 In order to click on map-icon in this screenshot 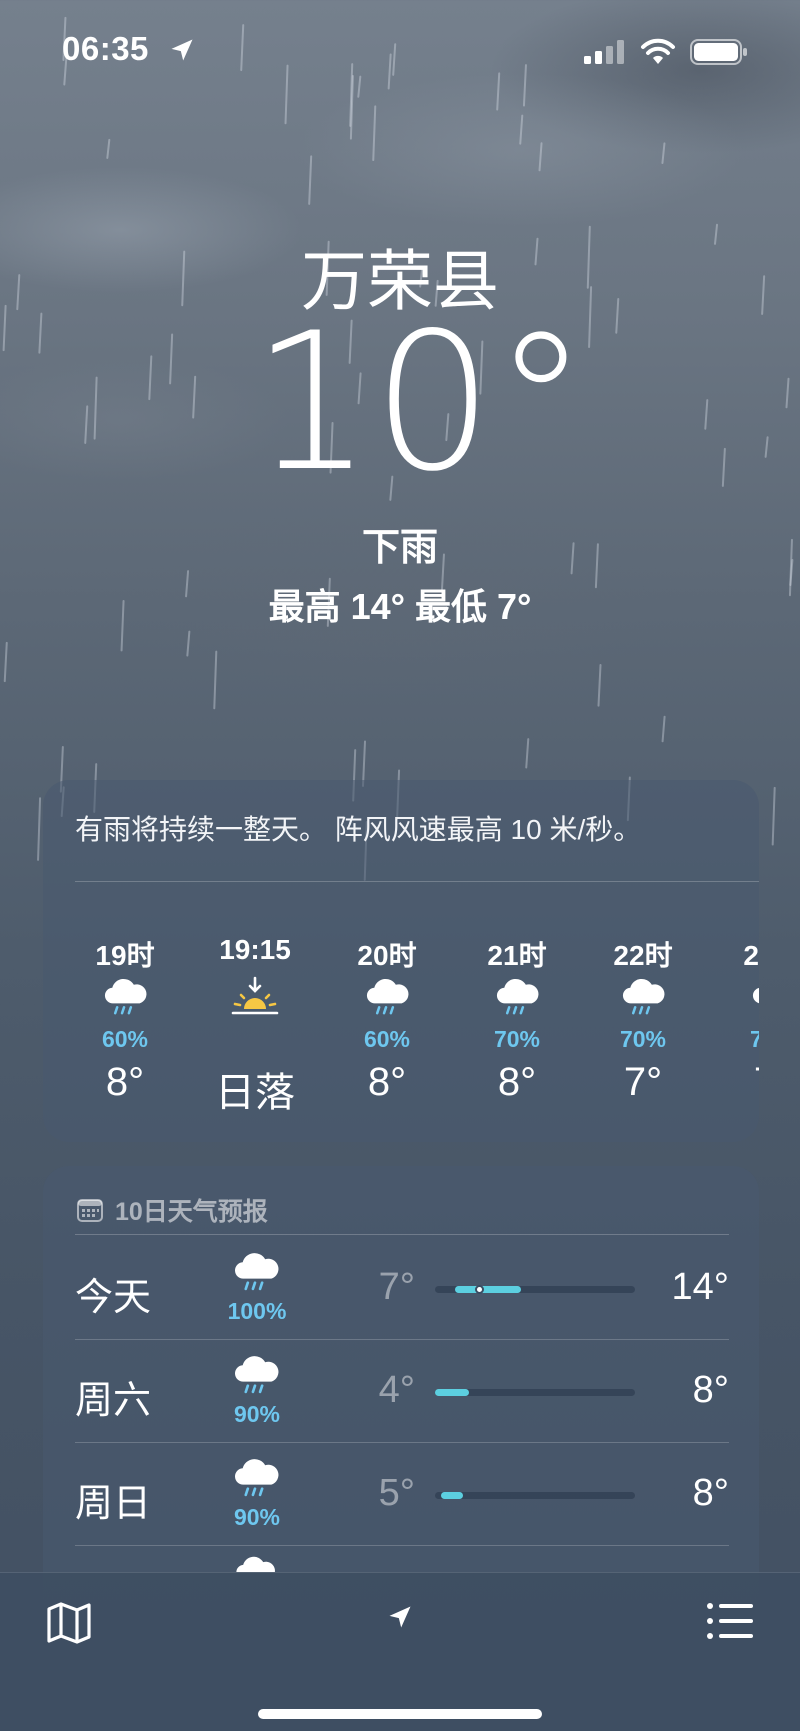, I will do `click(69, 1623)`.